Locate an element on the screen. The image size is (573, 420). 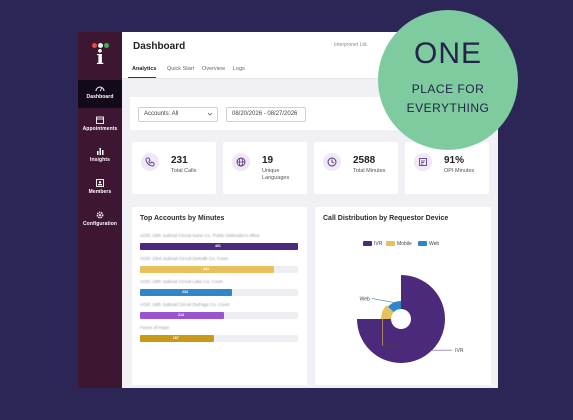
account-bar-value: 341 is located at coordinates (206, 269).